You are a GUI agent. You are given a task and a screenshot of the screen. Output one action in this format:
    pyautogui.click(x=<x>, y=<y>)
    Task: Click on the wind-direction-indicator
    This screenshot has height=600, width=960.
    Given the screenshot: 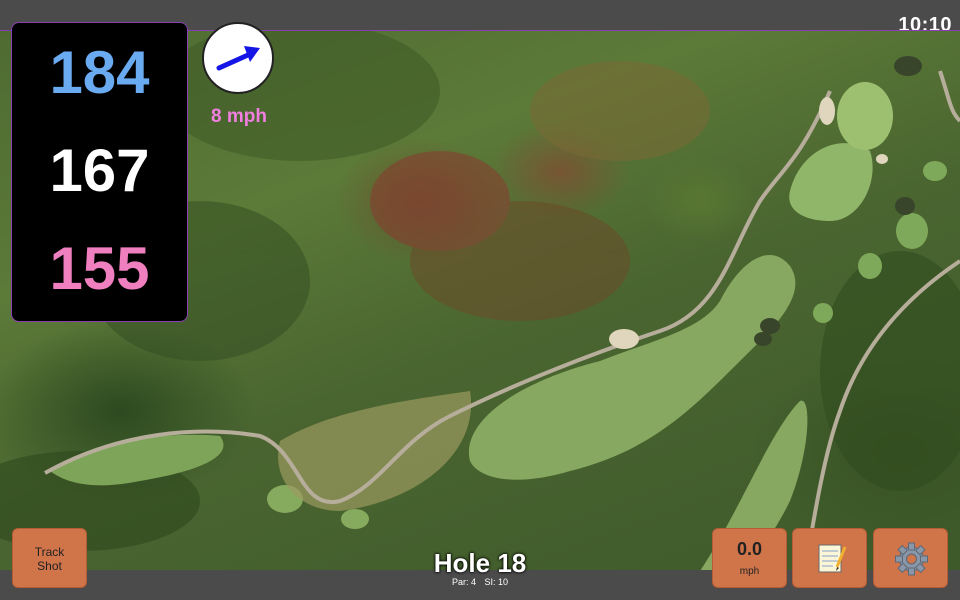 What is the action you would take?
    pyautogui.click(x=238, y=58)
    